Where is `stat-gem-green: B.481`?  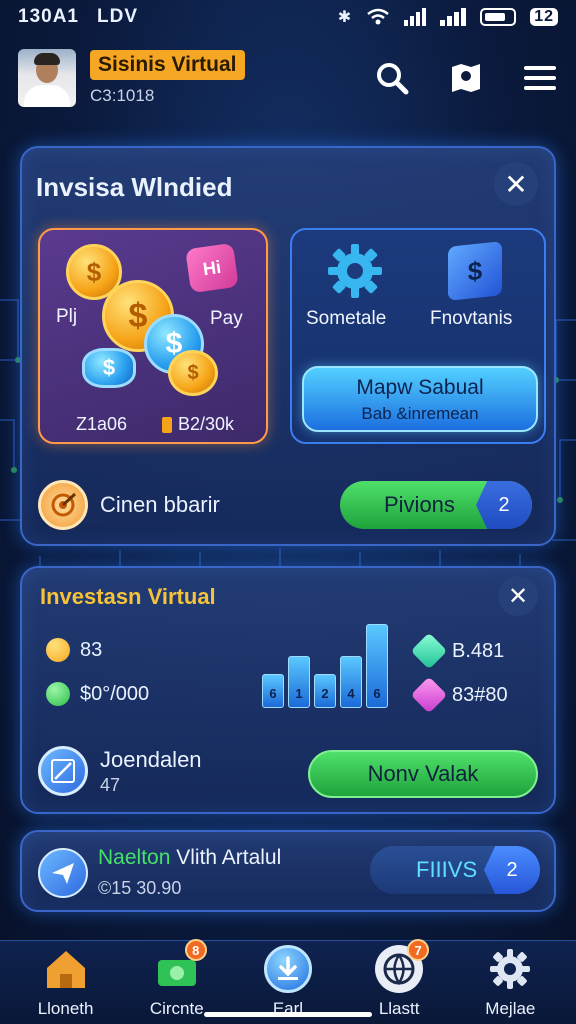 stat-gem-green: B.481 is located at coordinates (457, 651).